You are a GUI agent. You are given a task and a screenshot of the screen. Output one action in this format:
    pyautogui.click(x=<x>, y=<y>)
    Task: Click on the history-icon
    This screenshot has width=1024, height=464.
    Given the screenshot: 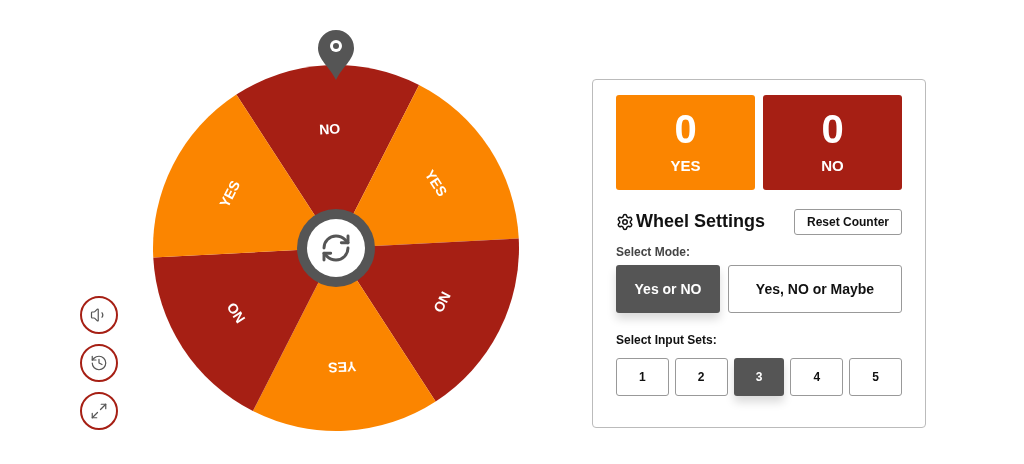 What is the action you would take?
    pyautogui.click(x=99, y=363)
    